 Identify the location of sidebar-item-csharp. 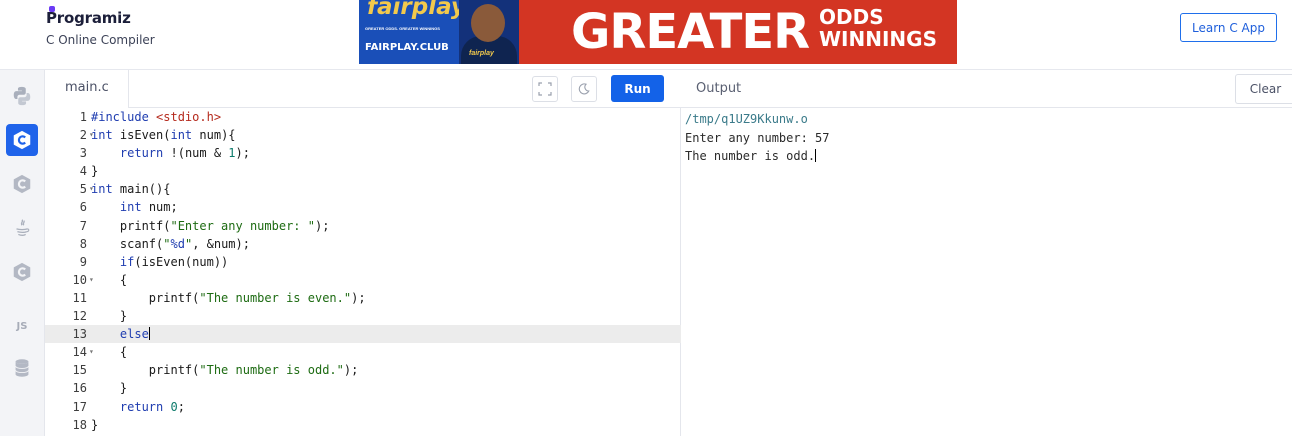
(22, 272).